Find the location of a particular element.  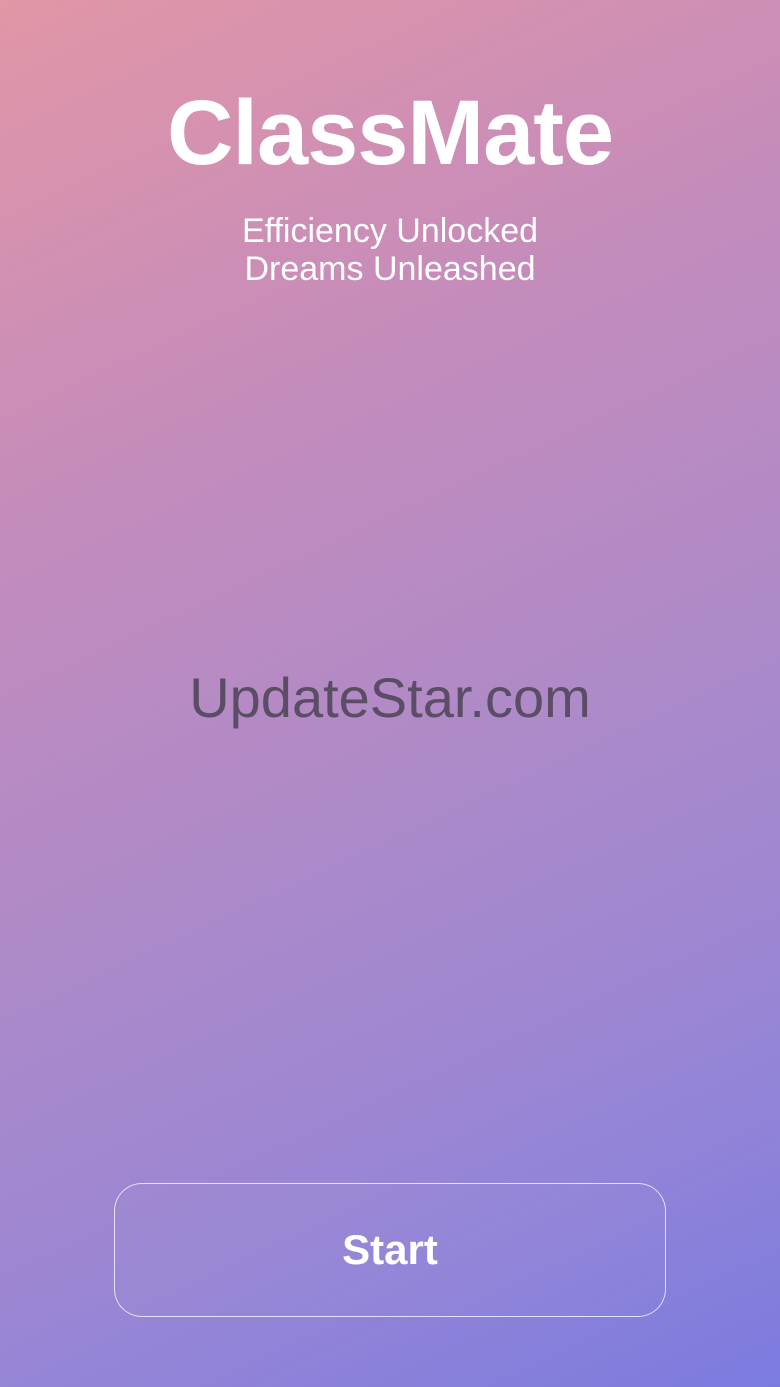

start-button: Start is located at coordinates (390, 1250).